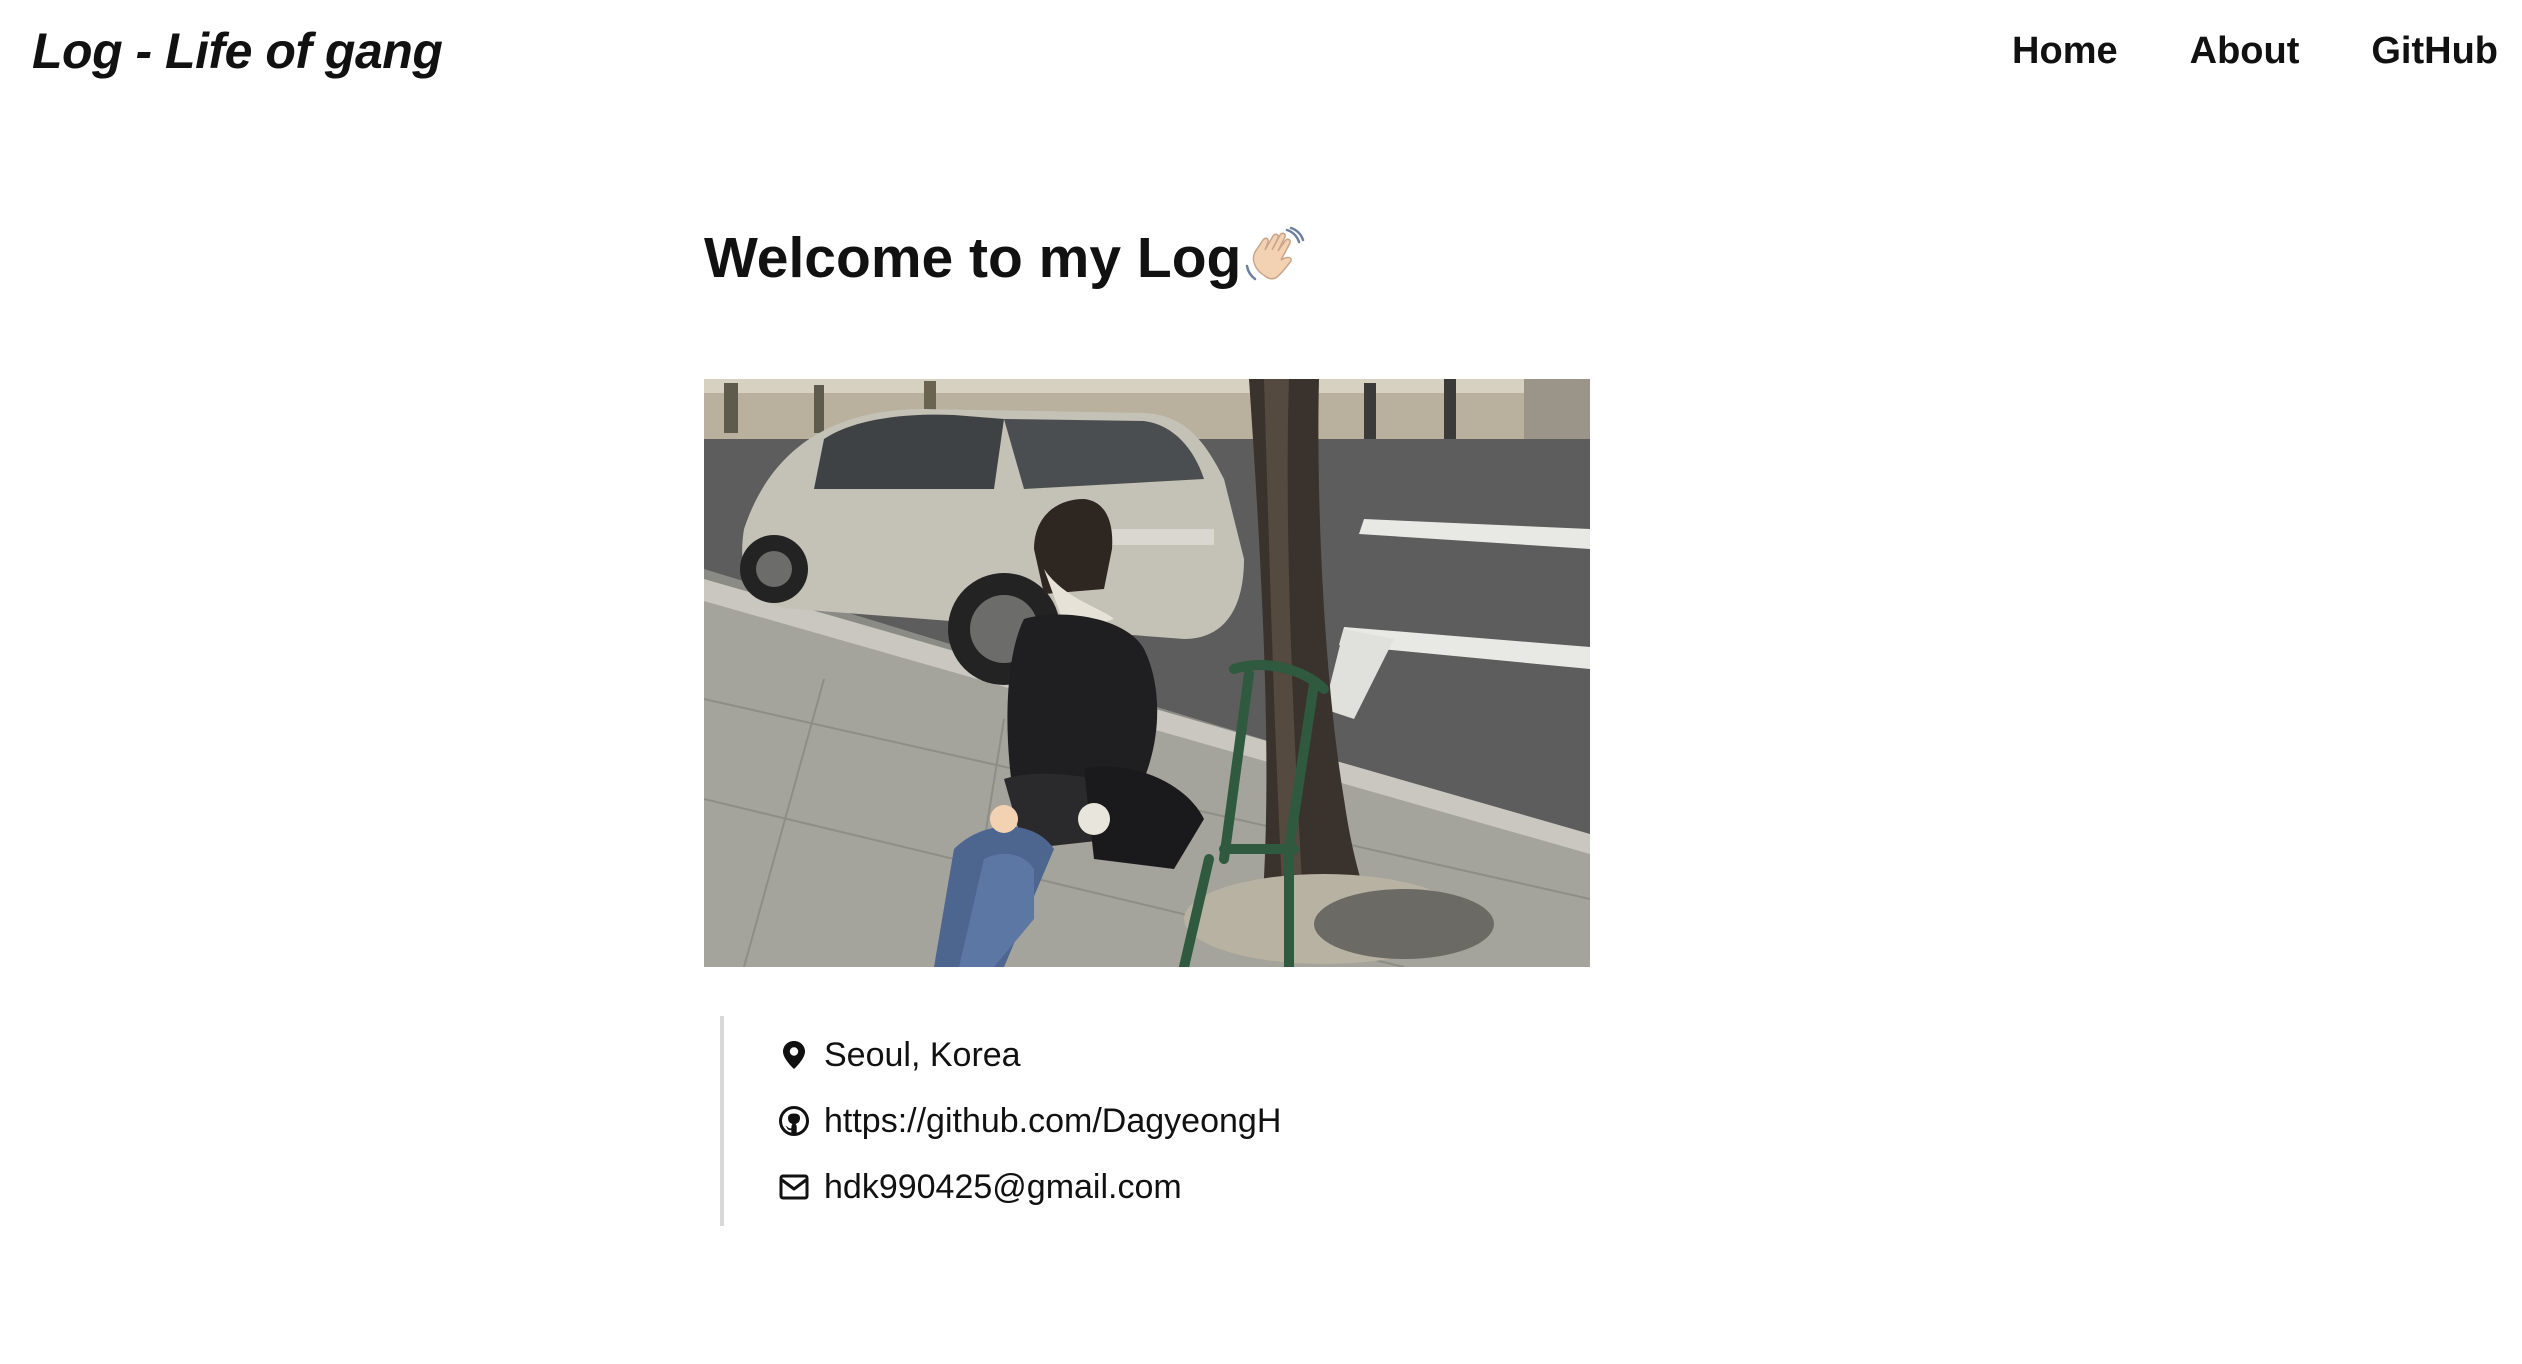  What do you see at coordinates (922, 1054) in the screenshot?
I see `location-text: Seoul, Korea` at bounding box center [922, 1054].